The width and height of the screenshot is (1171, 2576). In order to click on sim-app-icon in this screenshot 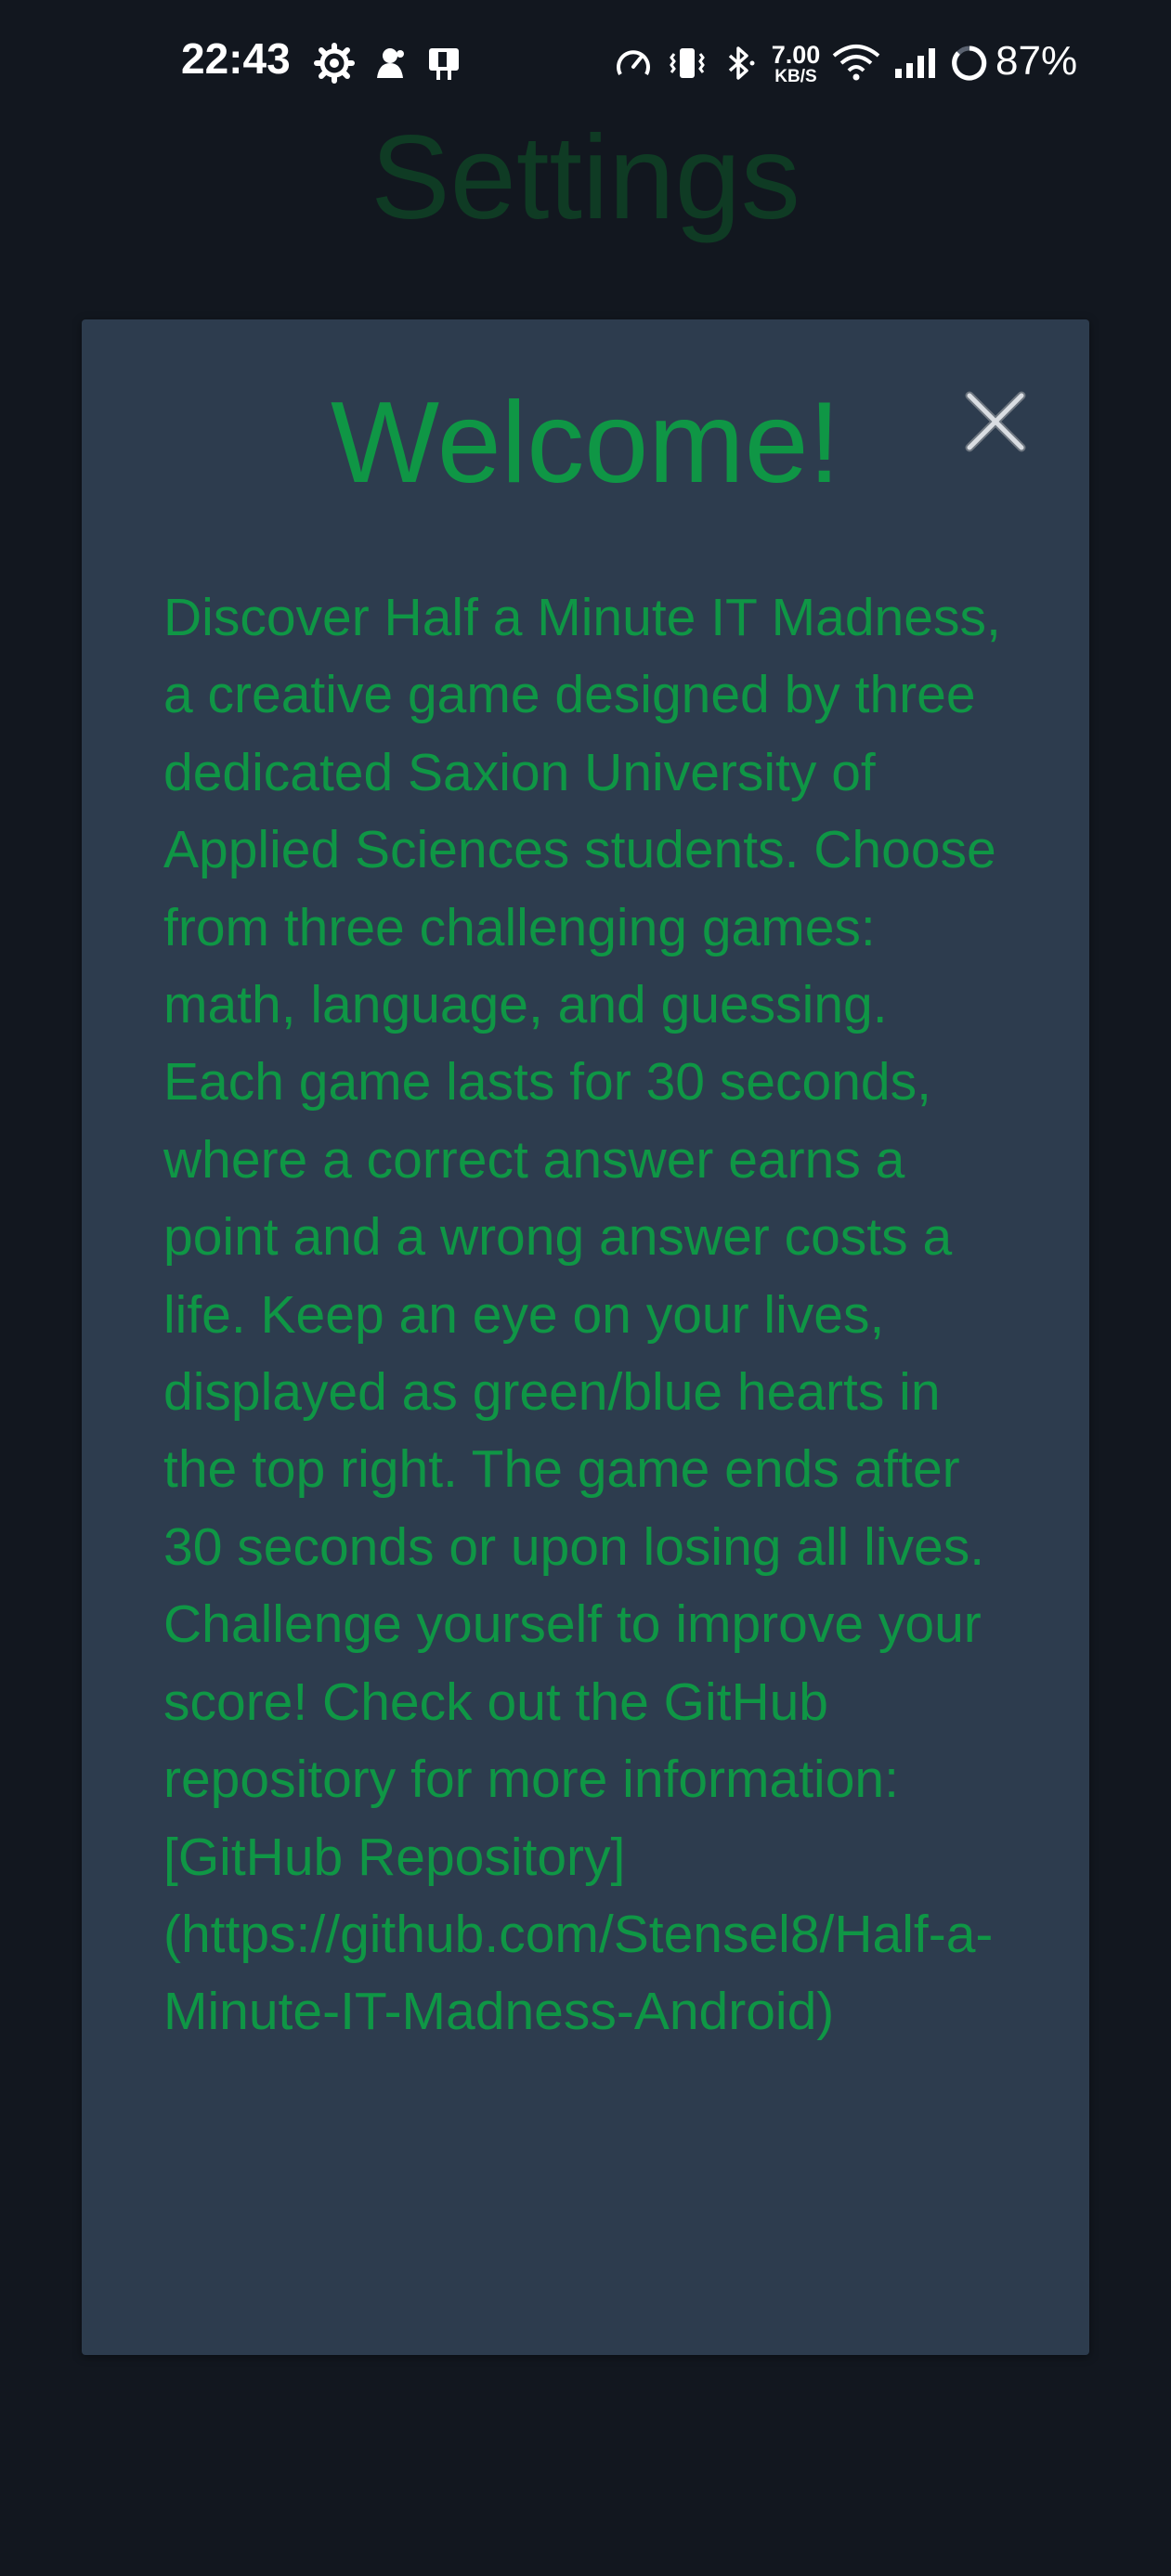, I will do `click(443, 63)`.